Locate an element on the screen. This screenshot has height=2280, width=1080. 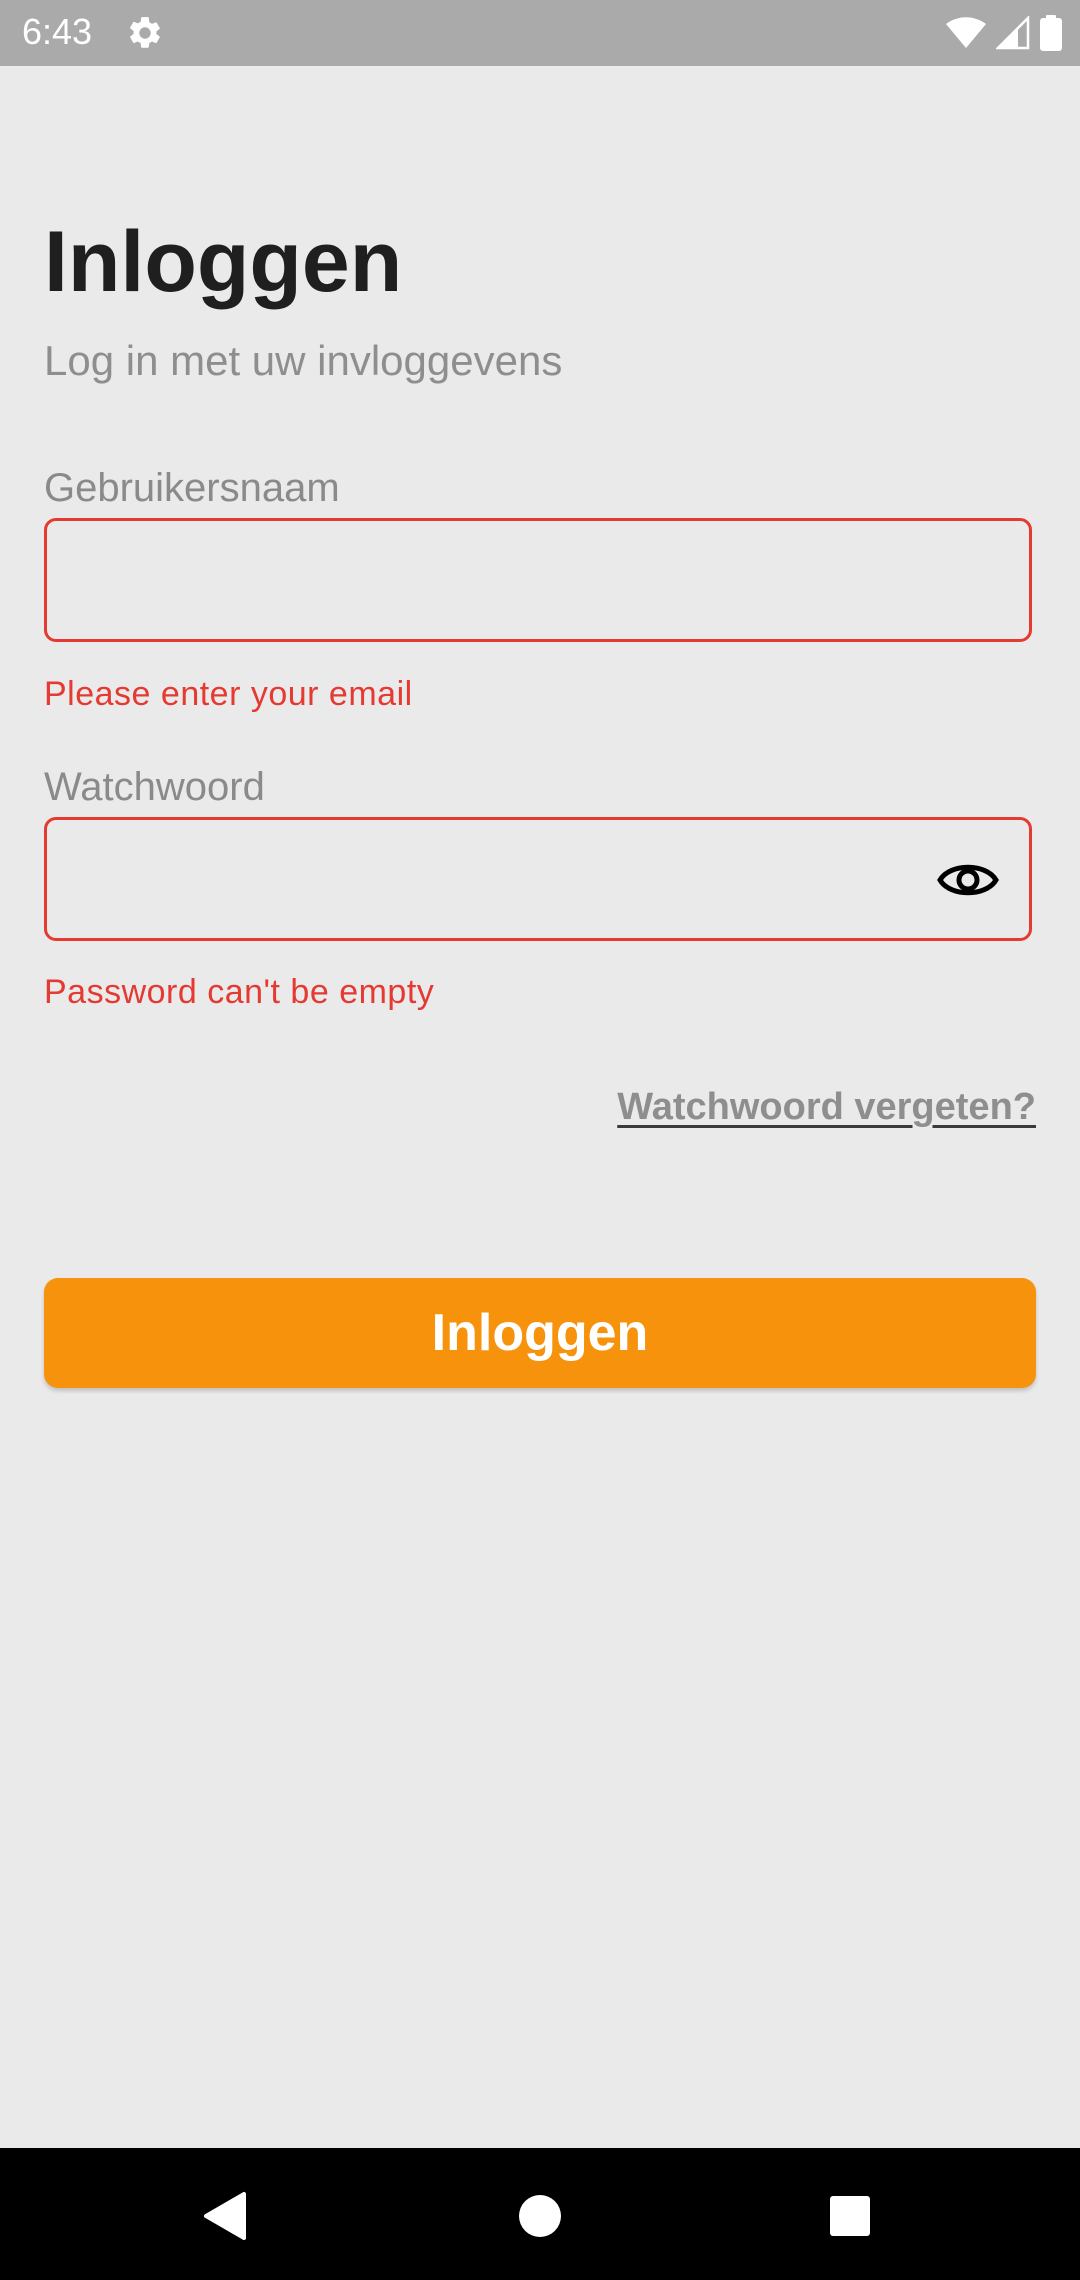
settings-icon is located at coordinates (145, 33).